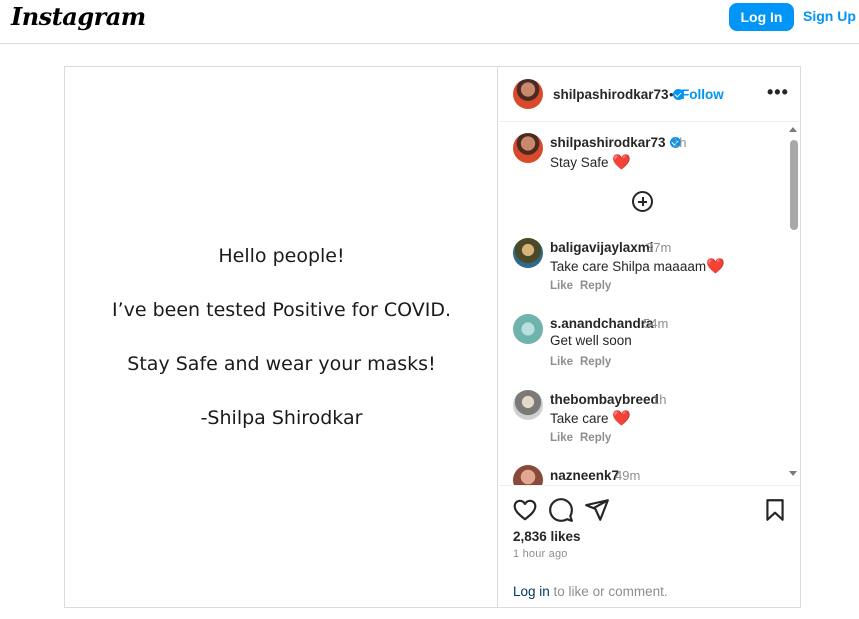 The image size is (859, 619). Describe the element at coordinates (775, 510) in the screenshot. I see `bookmark-icon` at that location.